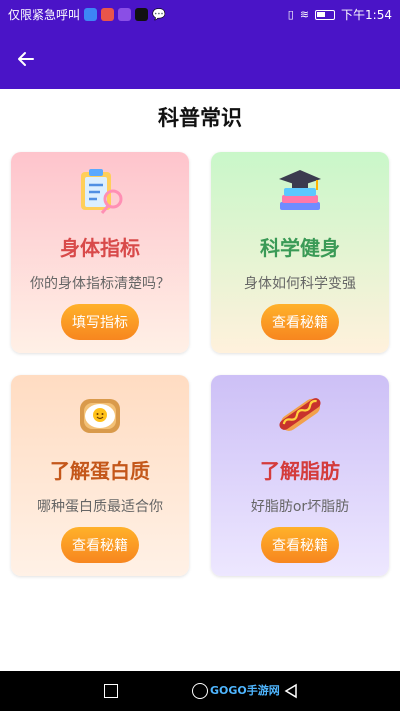 The height and width of the screenshot is (711, 400). I want to click on card-body-metrics: 身体指标 你的身体指标清楚吗？ 填写指标, so click(100, 252).